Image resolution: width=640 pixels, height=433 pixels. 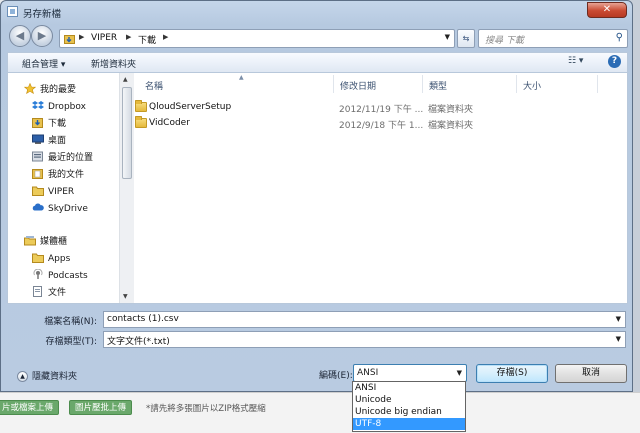 What do you see at coordinates (104, 38) in the screenshot?
I see `breadcrumb-viper: VIPER` at bounding box center [104, 38].